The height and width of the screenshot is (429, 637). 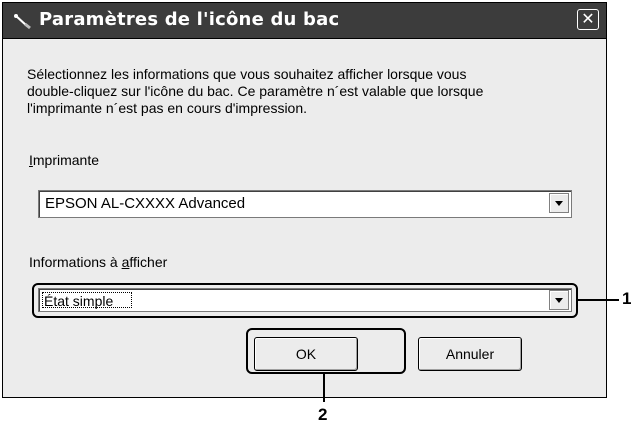 What do you see at coordinates (22, 22) in the screenshot?
I see `printer-tray-icon` at bounding box center [22, 22].